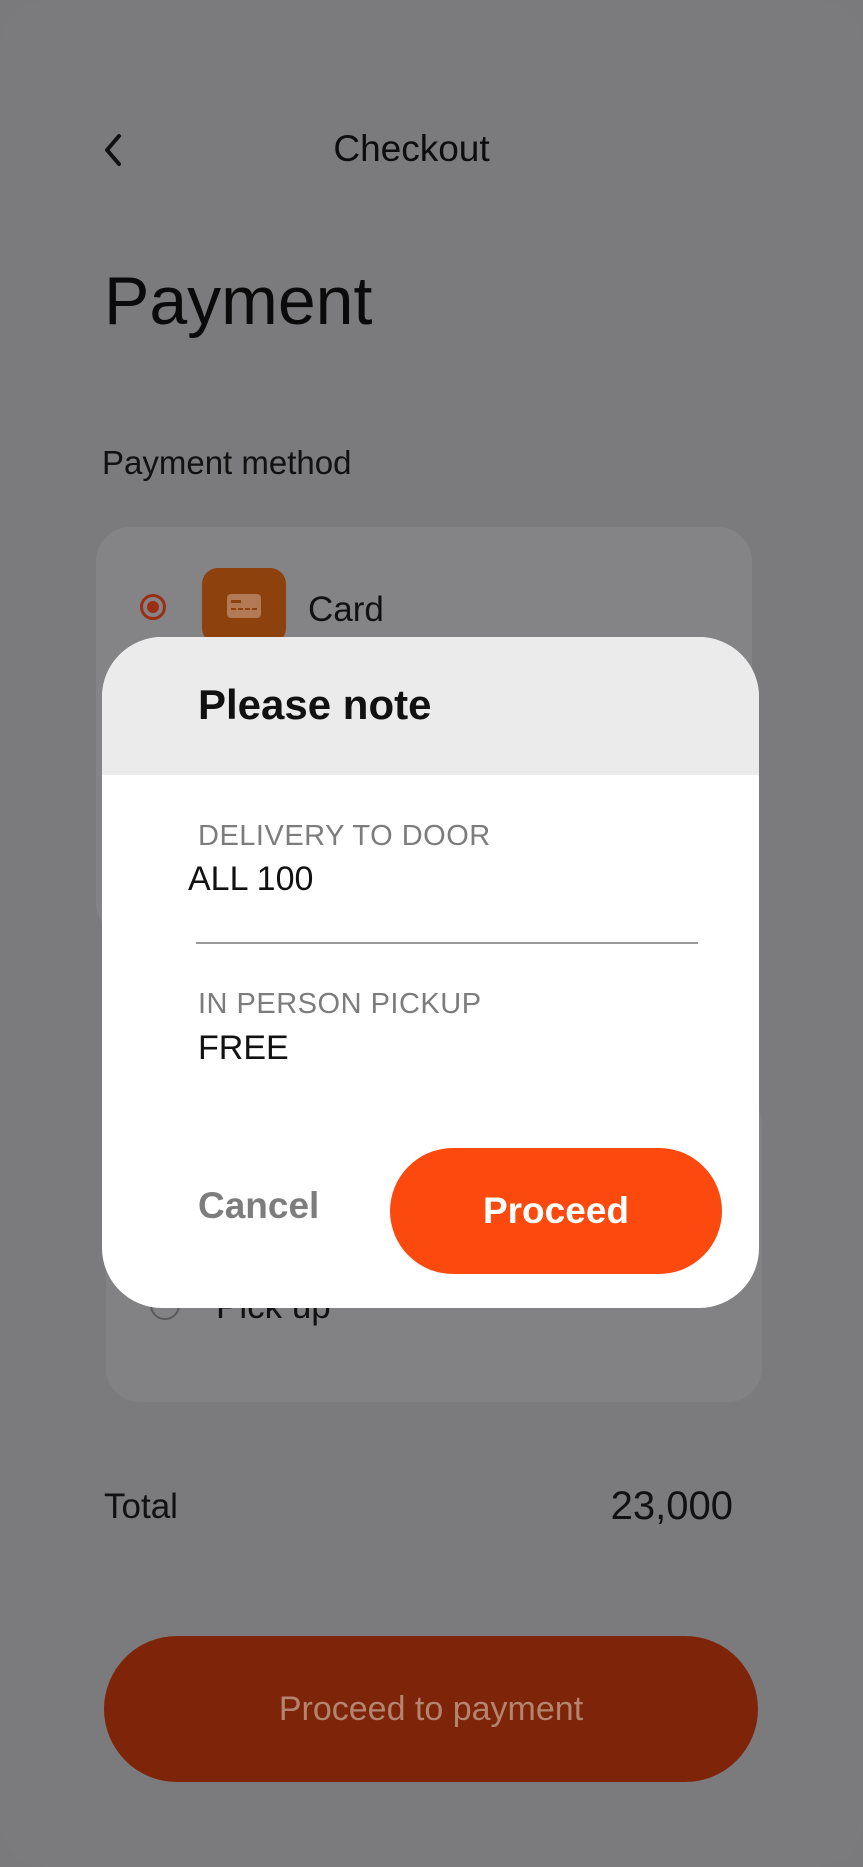  What do you see at coordinates (251, 879) in the screenshot?
I see `delivery-to-door-value: ALL 100` at bounding box center [251, 879].